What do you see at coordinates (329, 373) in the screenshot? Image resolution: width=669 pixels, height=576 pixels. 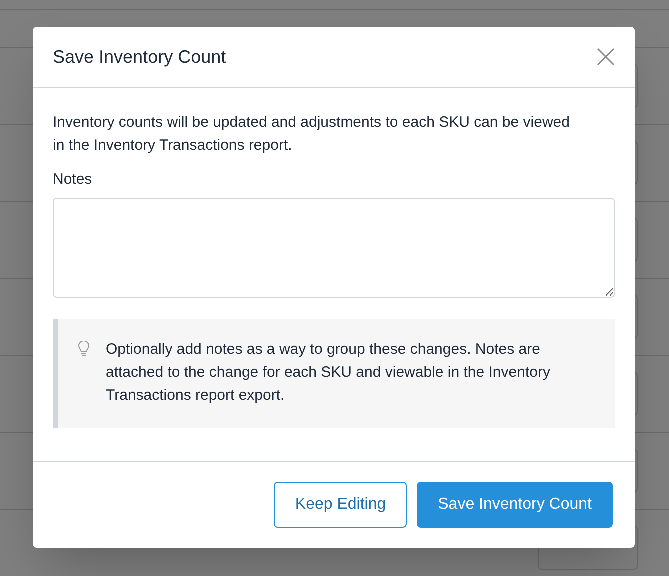 I see `tip-text: Optionally add notes as a way to group these changes. Notes are attached to the change for each SKU and viewable in the Inventory Transactions report export.` at bounding box center [329, 373].